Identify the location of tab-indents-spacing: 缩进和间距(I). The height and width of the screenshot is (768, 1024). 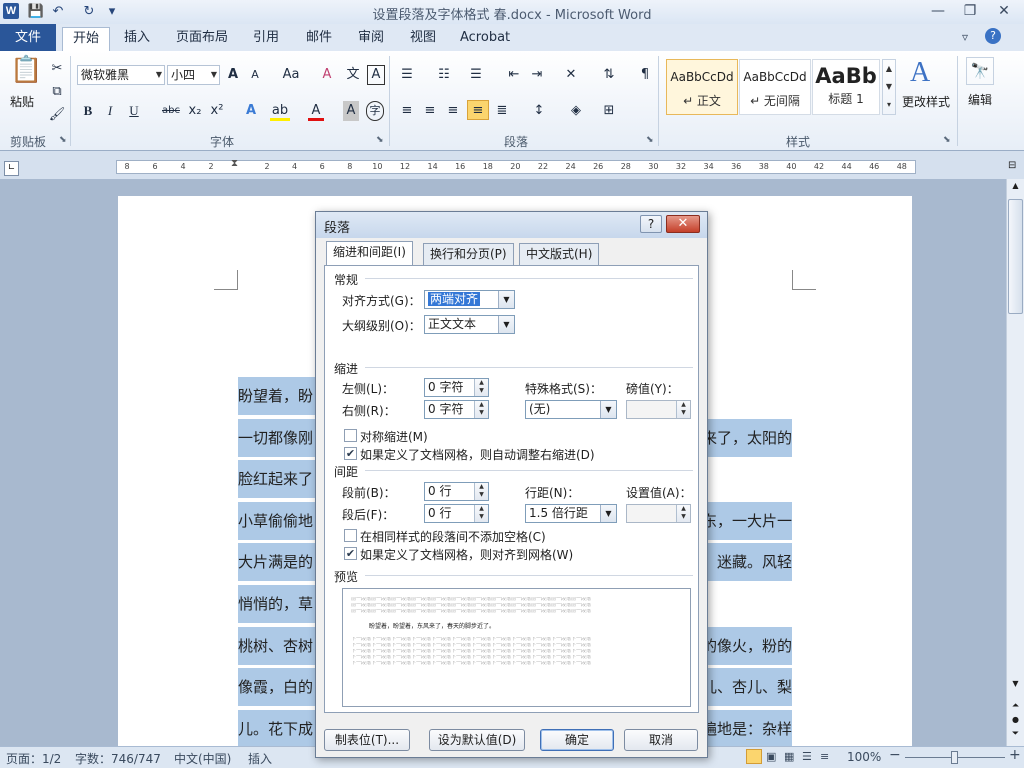
(369, 253).